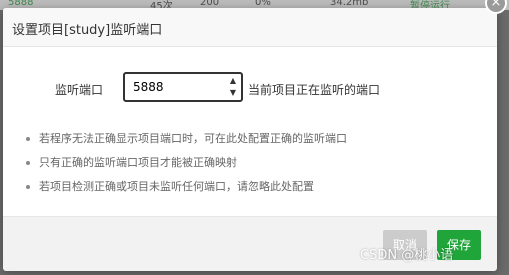 The image size is (509, 275). What do you see at coordinates (210, 4) in the screenshot?
I see `bg-cell-code: 200` at bounding box center [210, 4].